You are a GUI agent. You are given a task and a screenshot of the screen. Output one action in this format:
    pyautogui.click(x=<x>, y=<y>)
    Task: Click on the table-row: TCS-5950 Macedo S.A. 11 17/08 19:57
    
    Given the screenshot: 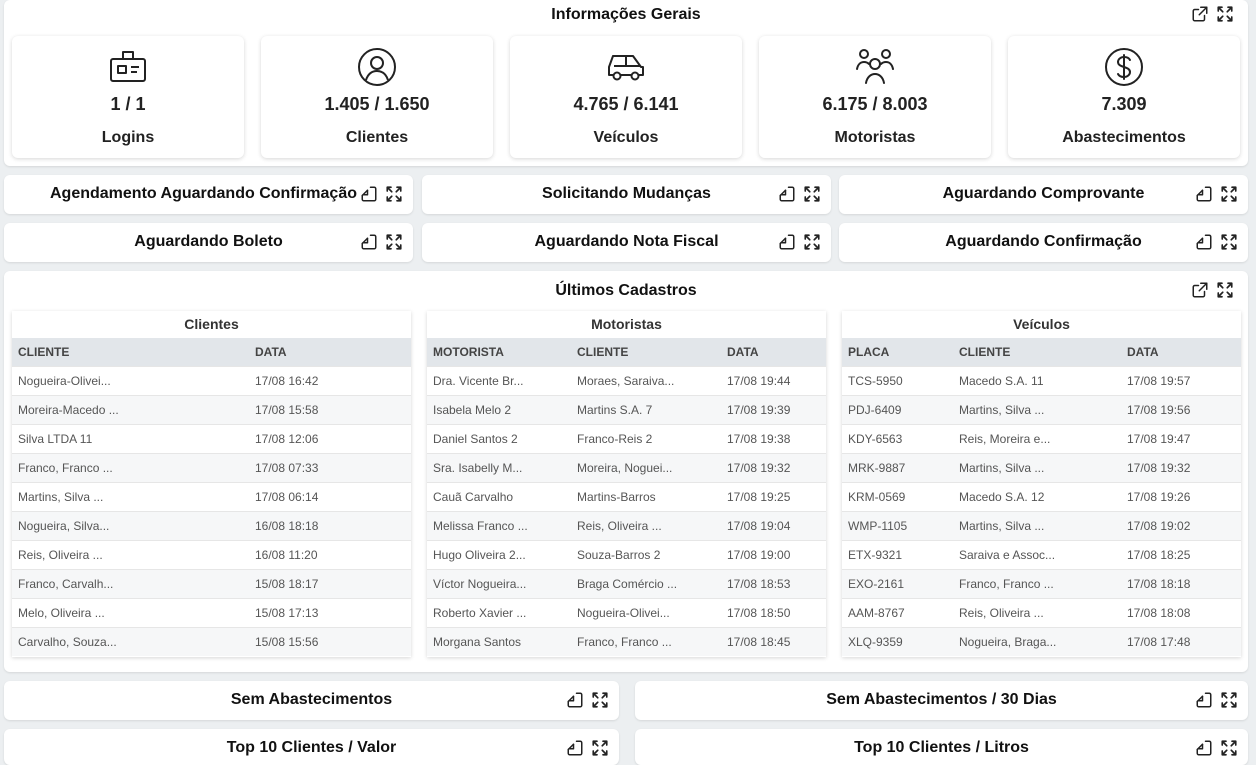 What is the action you would take?
    pyautogui.click(x=1041, y=380)
    